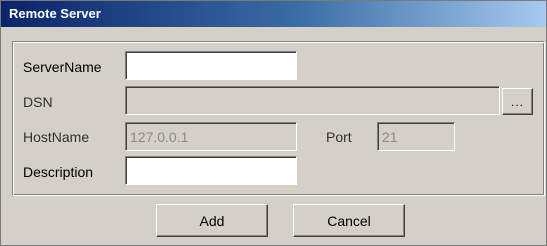 The width and height of the screenshot is (547, 246). What do you see at coordinates (58, 172) in the screenshot?
I see `description-label: Description` at bounding box center [58, 172].